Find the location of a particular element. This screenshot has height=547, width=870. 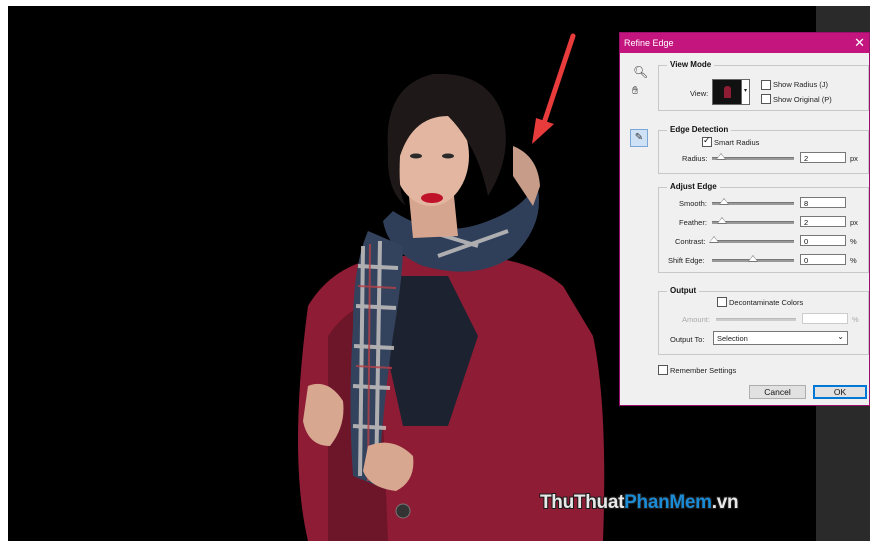

contrast-unit: % is located at coordinates (853, 241).